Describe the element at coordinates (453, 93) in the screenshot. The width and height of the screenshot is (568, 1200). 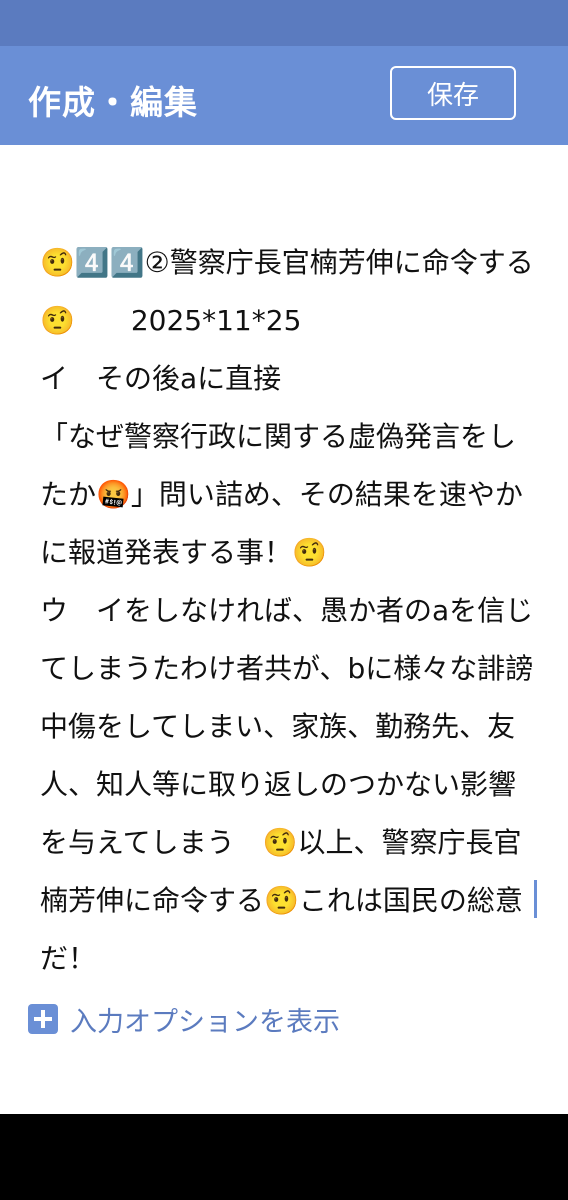
I see `save-button: 保存` at that location.